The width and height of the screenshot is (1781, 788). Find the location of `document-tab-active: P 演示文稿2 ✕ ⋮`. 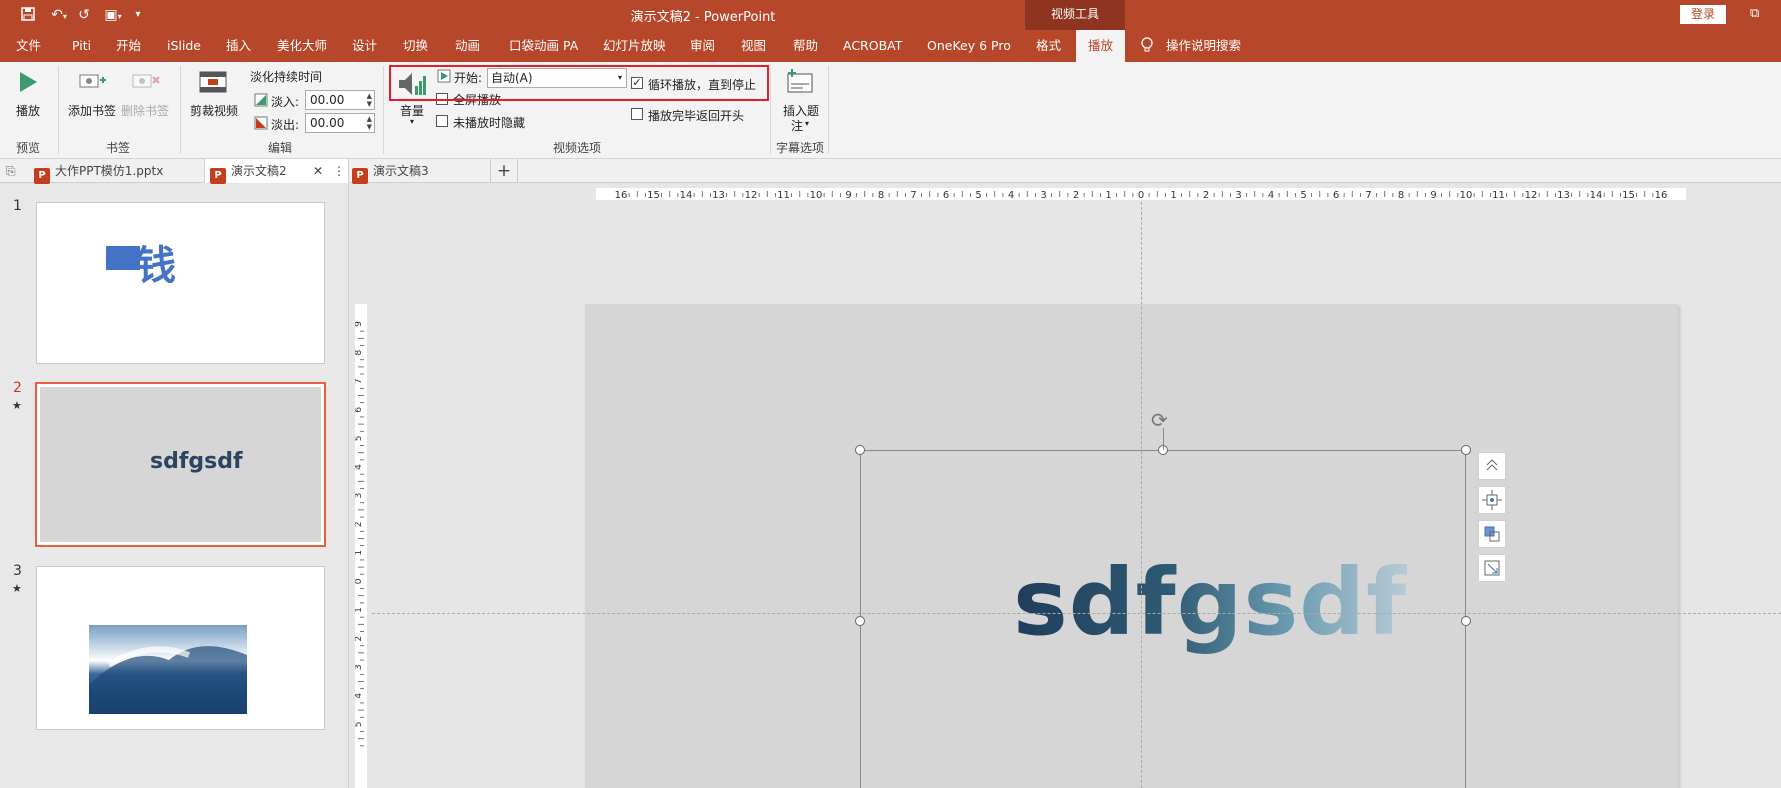

document-tab-active: P 演示文稿2 ✕ ⋮ is located at coordinates (276, 171).